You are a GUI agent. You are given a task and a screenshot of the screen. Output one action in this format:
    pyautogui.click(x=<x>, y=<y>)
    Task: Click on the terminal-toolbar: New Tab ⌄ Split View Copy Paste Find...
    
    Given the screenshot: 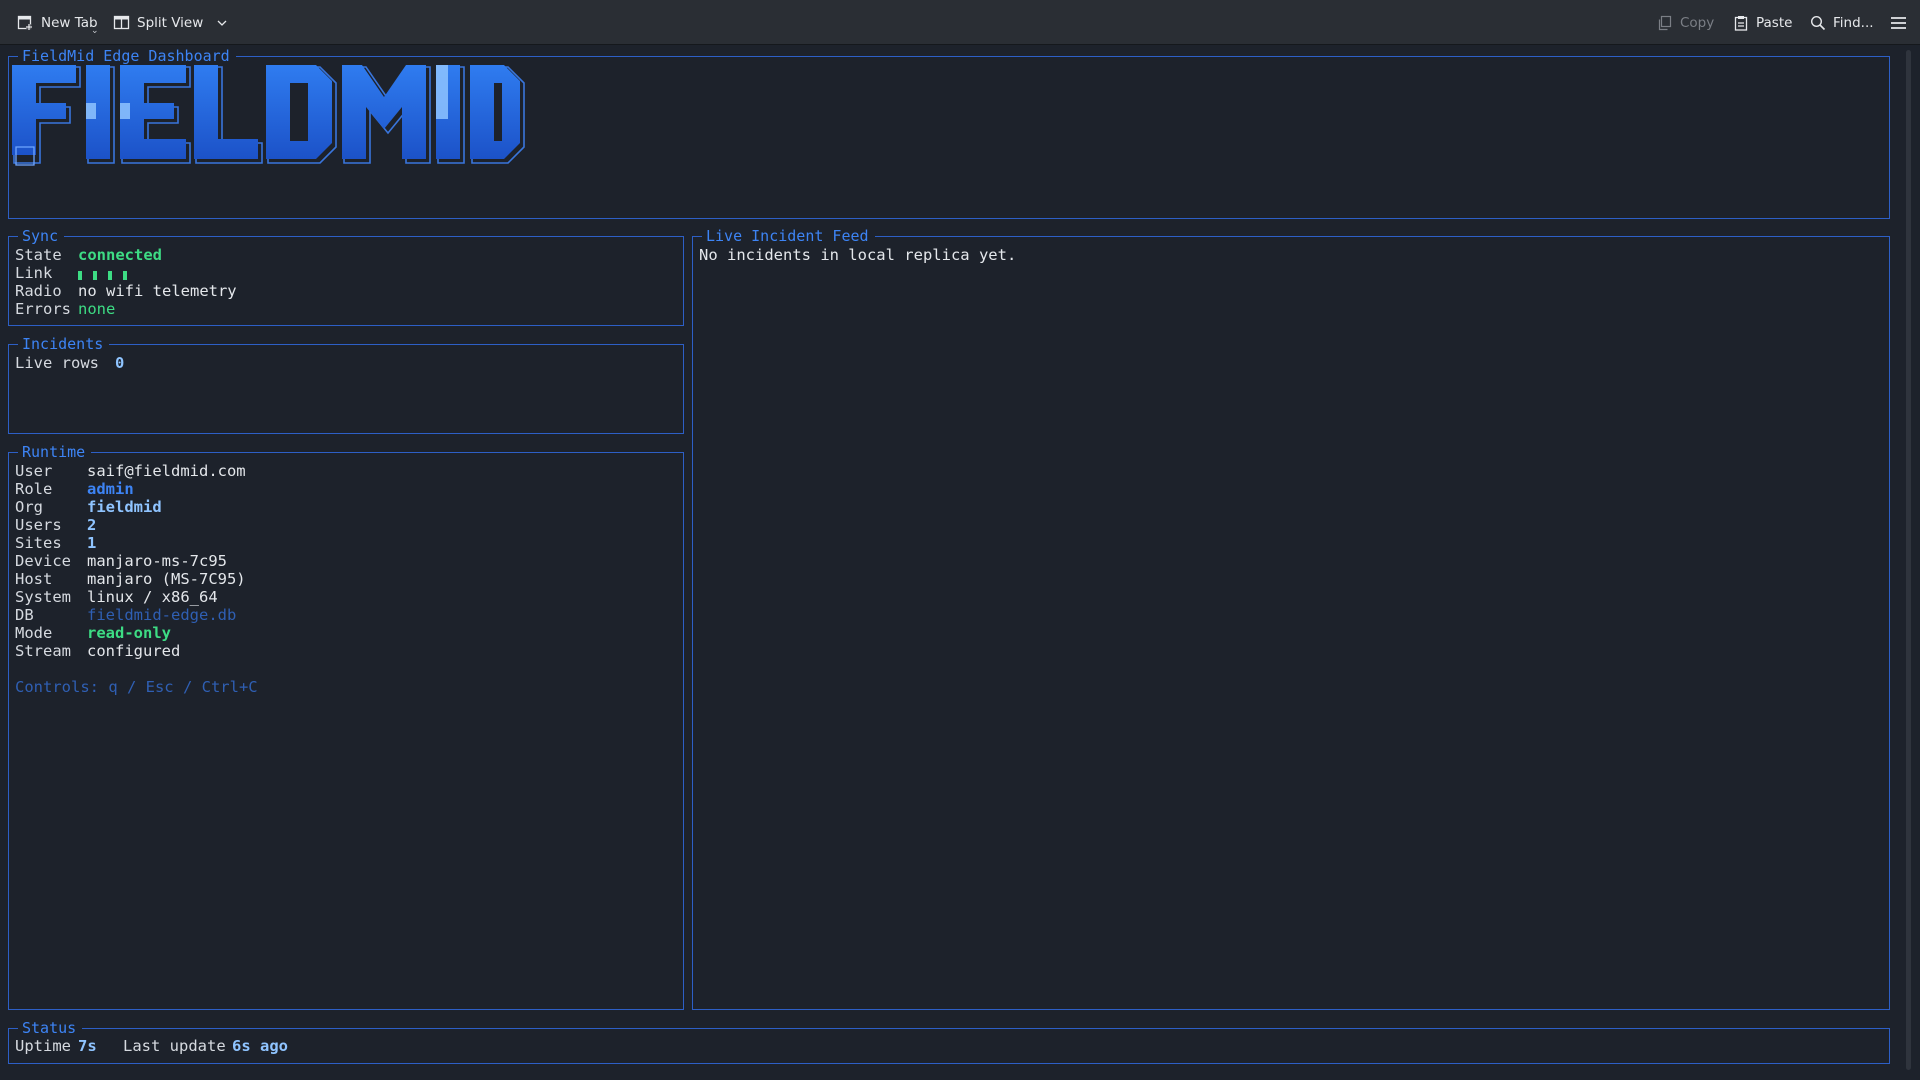 What is the action you would take?
    pyautogui.click(x=960, y=22)
    